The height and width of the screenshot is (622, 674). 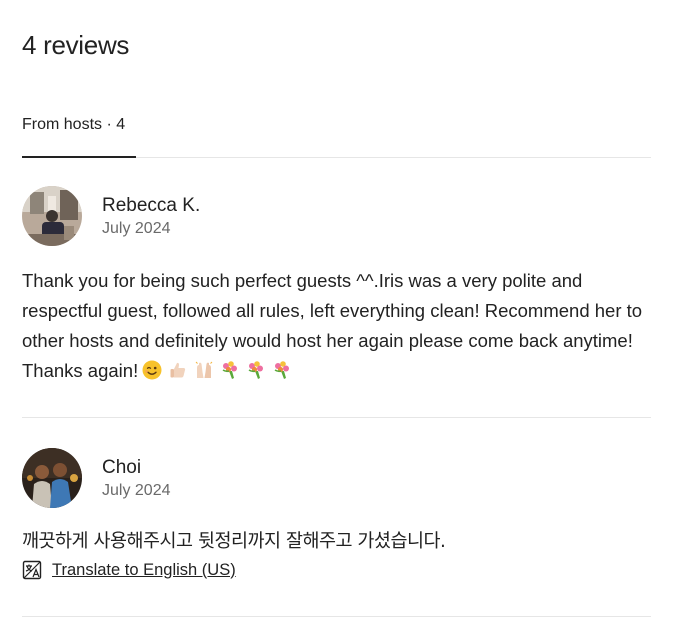 What do you see at coordinates (79, 131) in the screenshot?
I see `tab-from-hosts: From hosts · 4` at bounding box center [79, 131].